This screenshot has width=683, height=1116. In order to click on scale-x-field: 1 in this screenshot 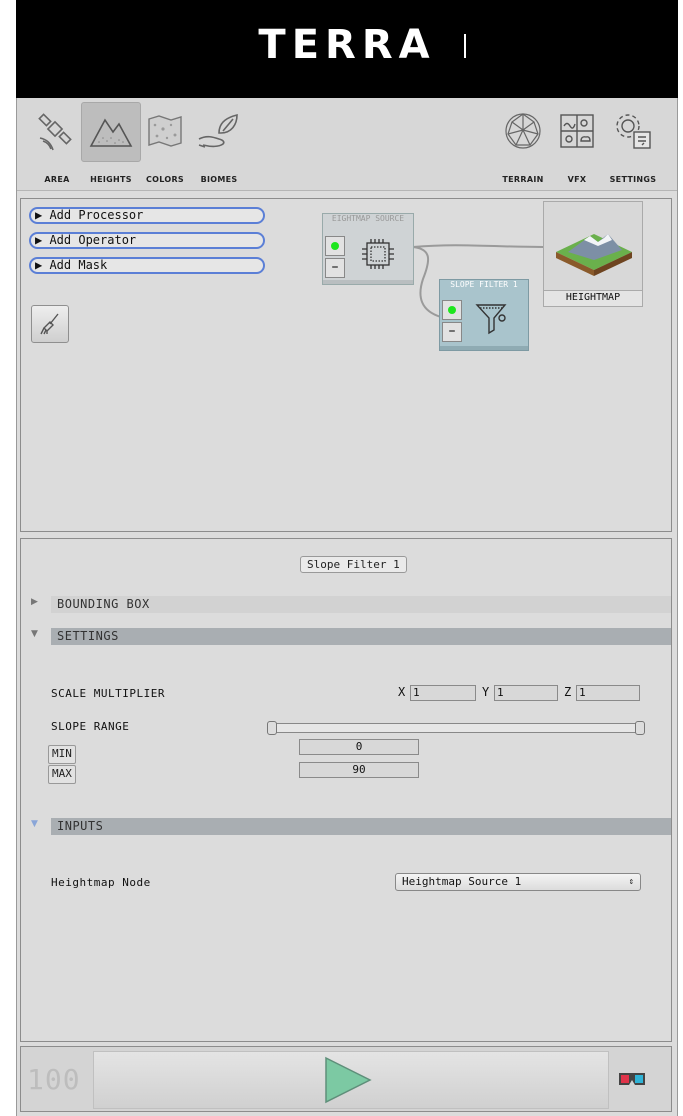, I will do `click(443, 693)`.